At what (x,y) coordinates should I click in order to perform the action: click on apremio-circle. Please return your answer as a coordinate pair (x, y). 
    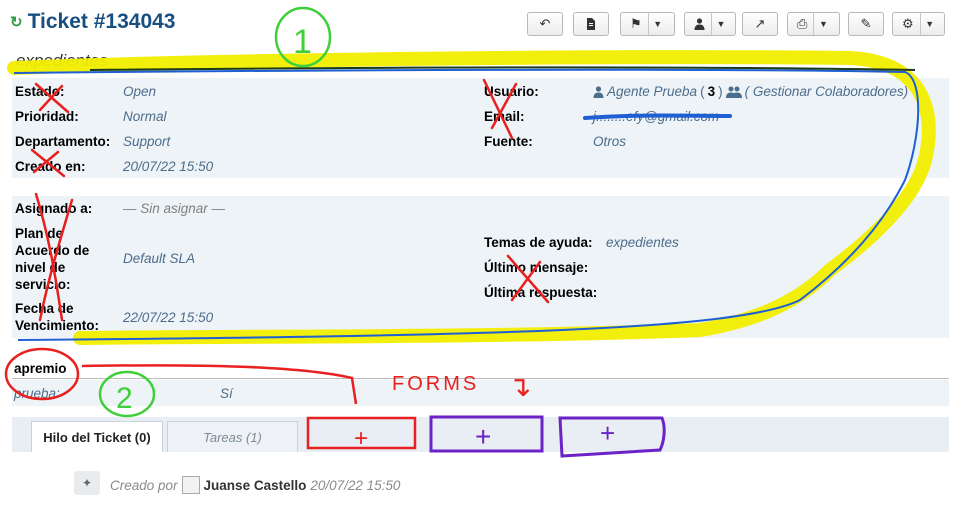
    Looking at the image, I should click on (42, 374).